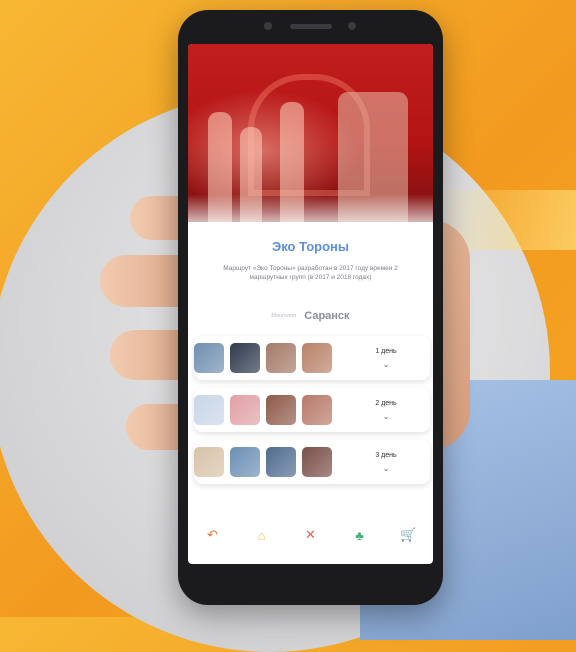 This screenshot has height=652, width=576. Describe the element at coordinates (262, 535) in the screenshot. I see `home-icon: ⌂` at that location.